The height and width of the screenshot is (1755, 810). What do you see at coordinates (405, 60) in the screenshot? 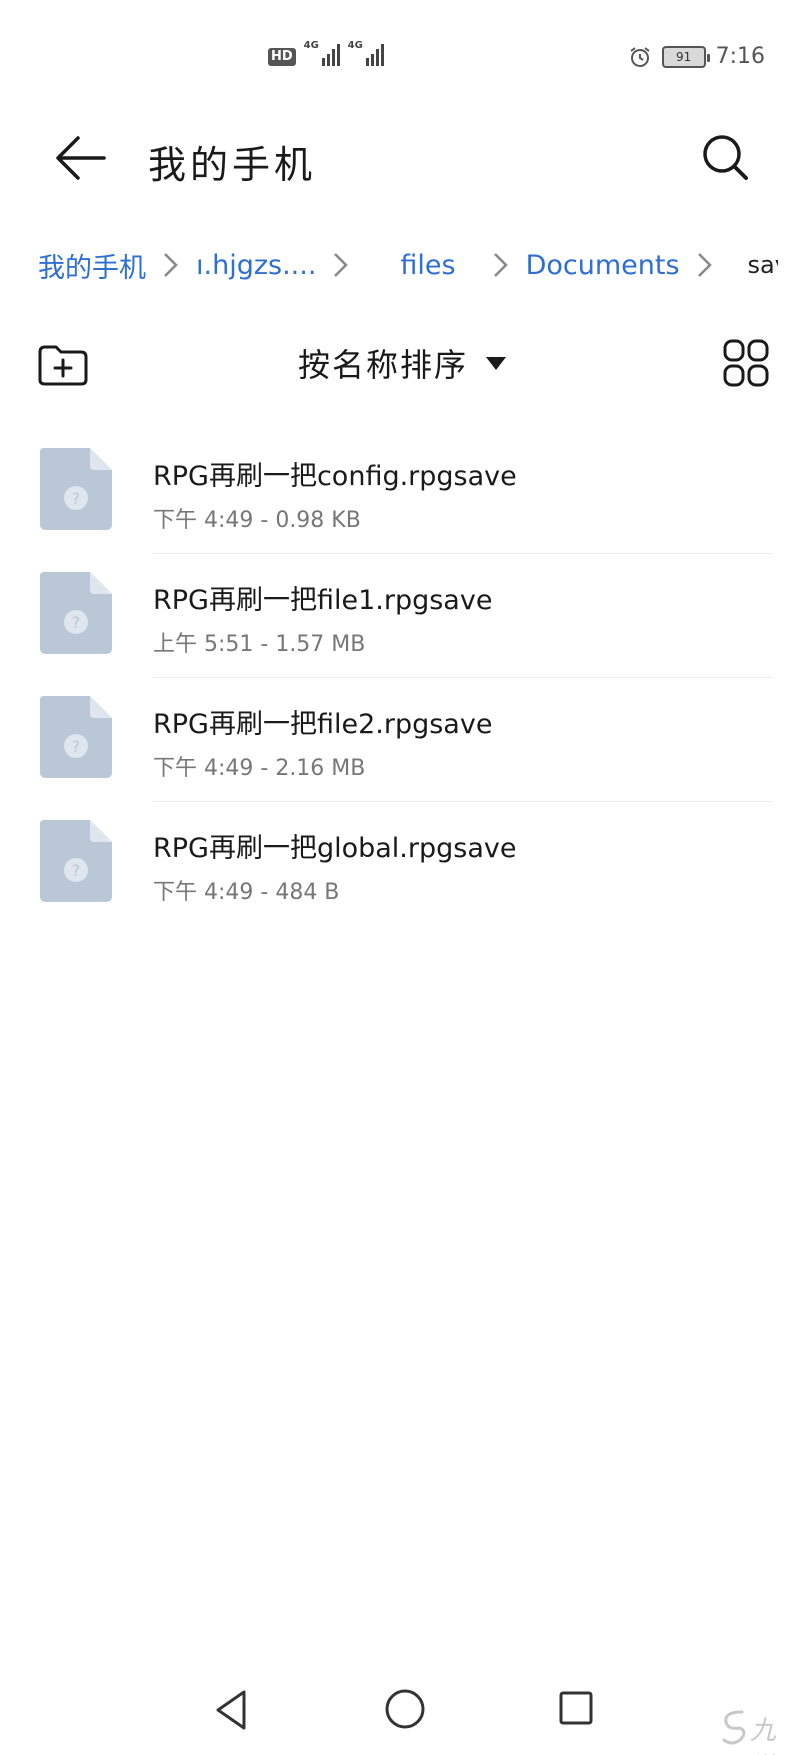
I see `status-bar: HD 4G 4G 91 7:16` at bounding box center [405, 60].